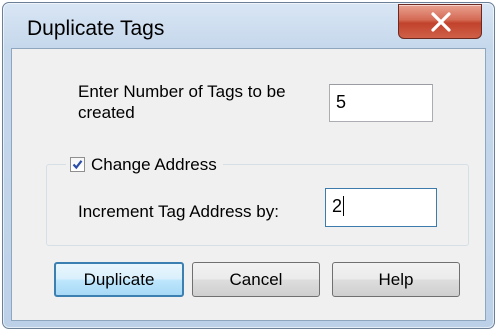 The height and width of the screenshot is (331, 497). What do you see at coordinates (381, 207) in the screenshot?
I see `increment-address-input: 2` at bounding box center [381, 207].